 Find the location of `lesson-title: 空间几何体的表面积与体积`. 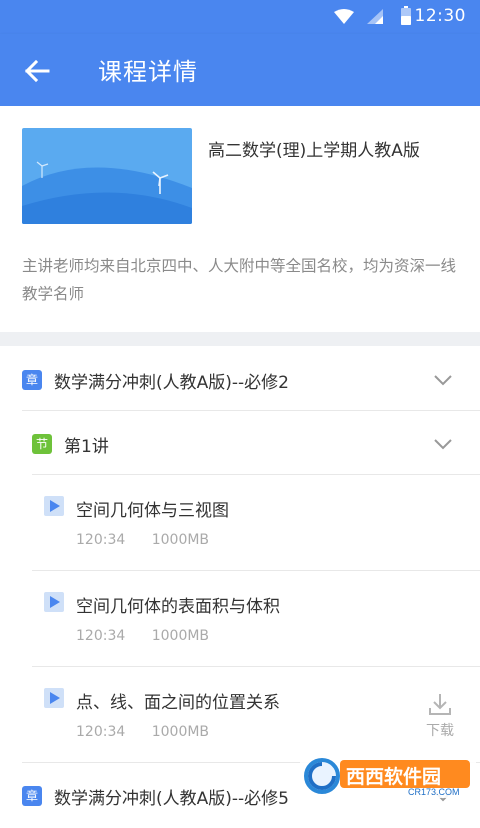

lesson-title: 空间几何体的表面积与体积 is located at coordinates (178, 607).